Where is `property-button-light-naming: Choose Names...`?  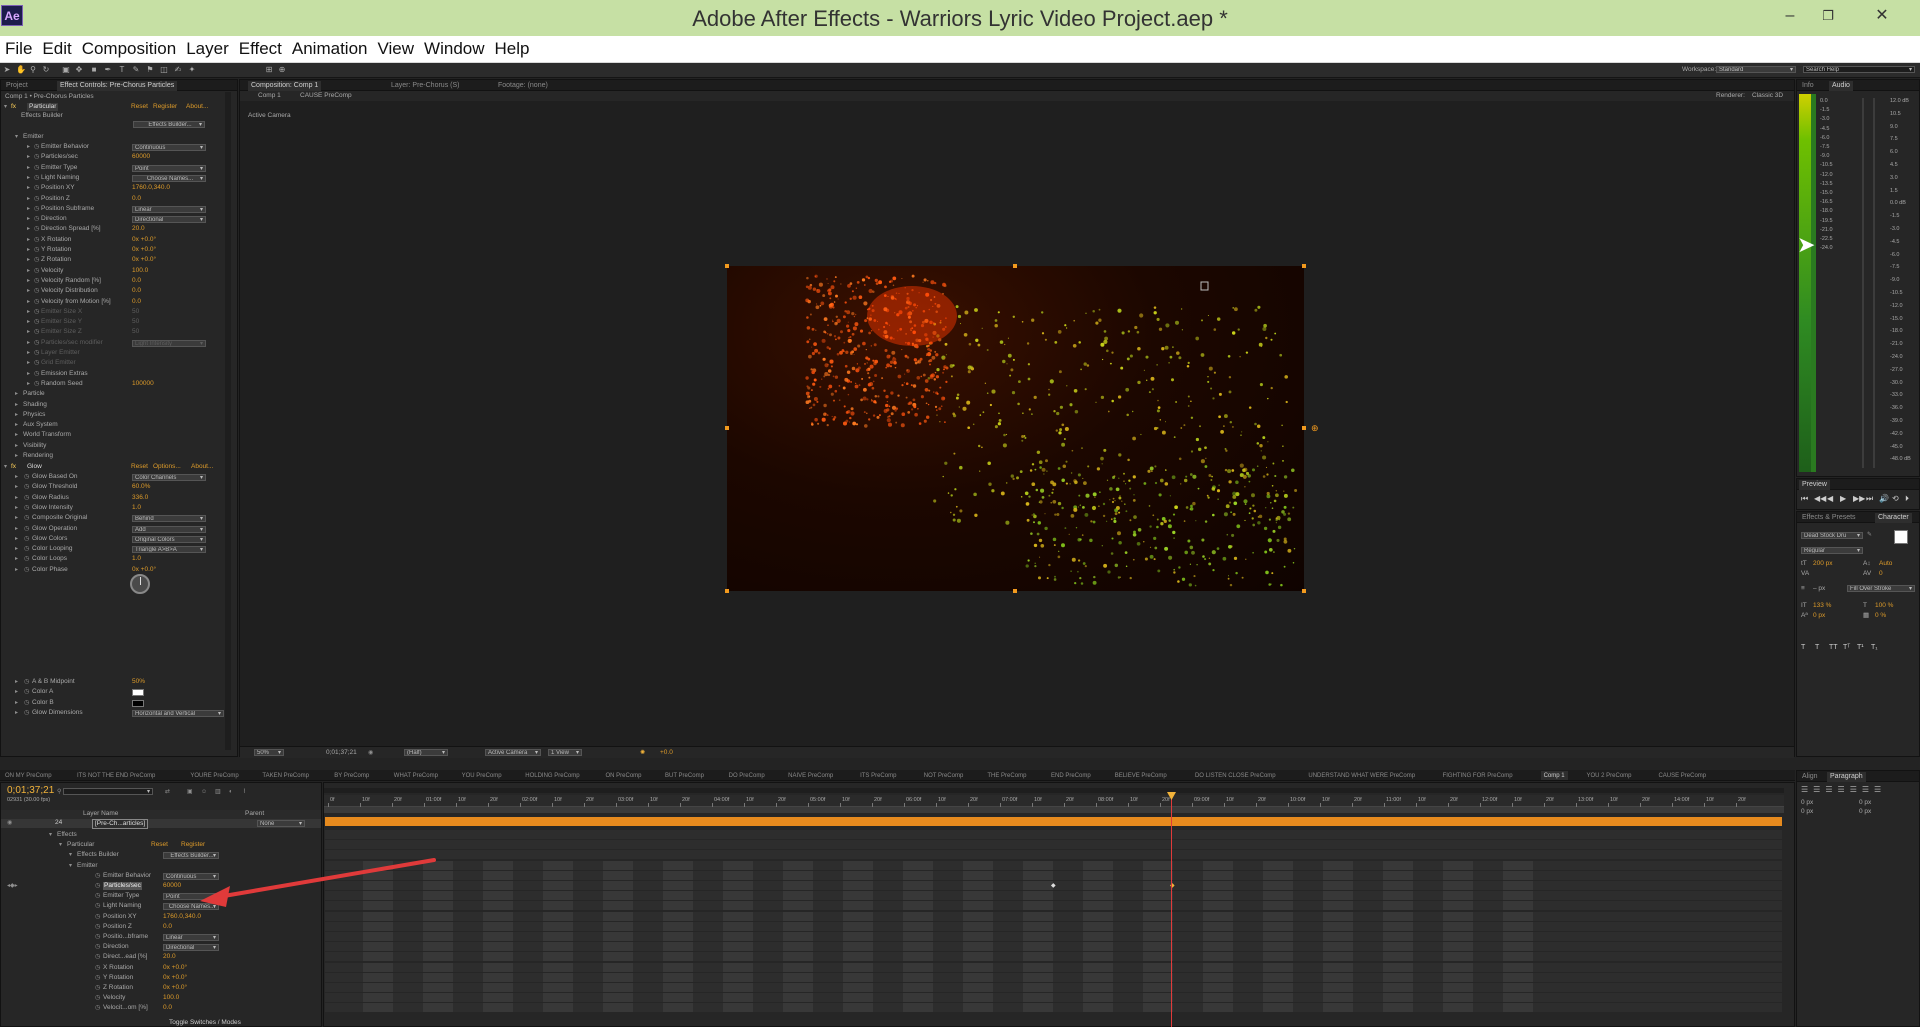 property-button-light-naming: Choose Names... is located at coordinates (169, 178).